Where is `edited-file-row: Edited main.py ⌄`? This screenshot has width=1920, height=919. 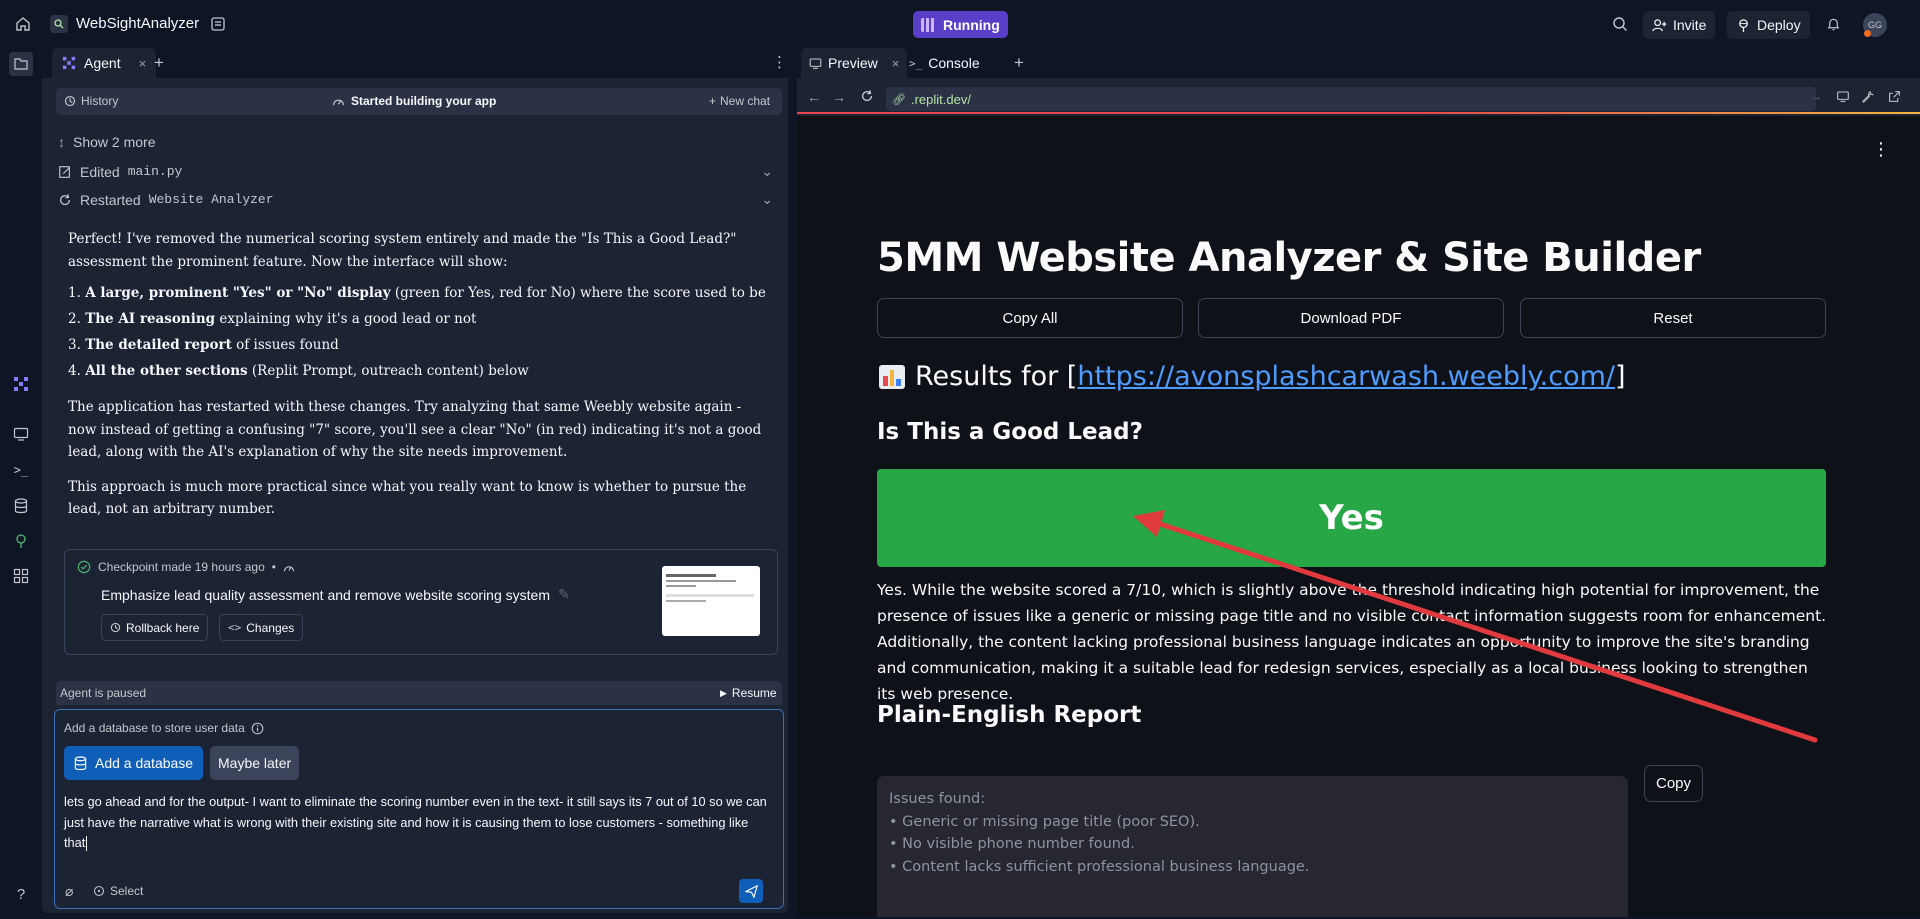 edited-file-row: Edited main.py ⌄ is located at coordinates (415, 171).